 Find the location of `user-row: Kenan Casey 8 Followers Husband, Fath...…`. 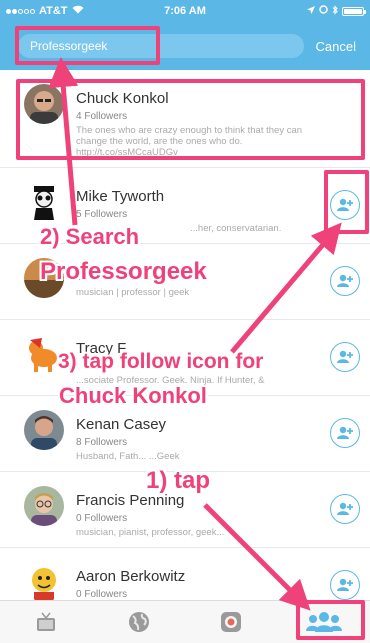

user-row: Kenan Casey 8 Followers Husband, Fath...… is located at coordinates (185, 434).